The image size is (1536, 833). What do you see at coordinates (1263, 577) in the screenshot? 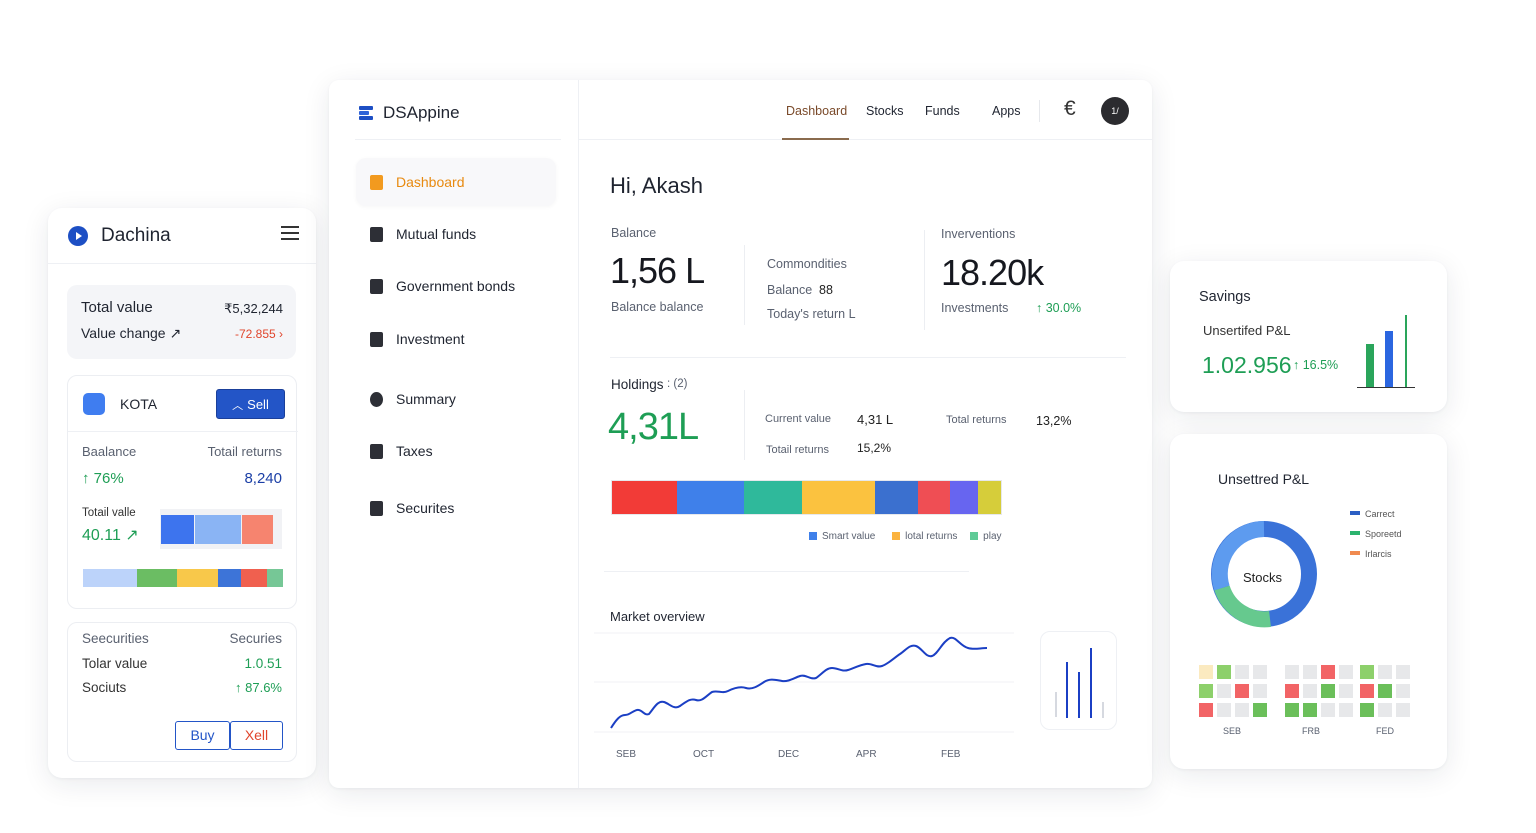
I see `donut-center-label: Stocks` at bounding box center [1263, 577].